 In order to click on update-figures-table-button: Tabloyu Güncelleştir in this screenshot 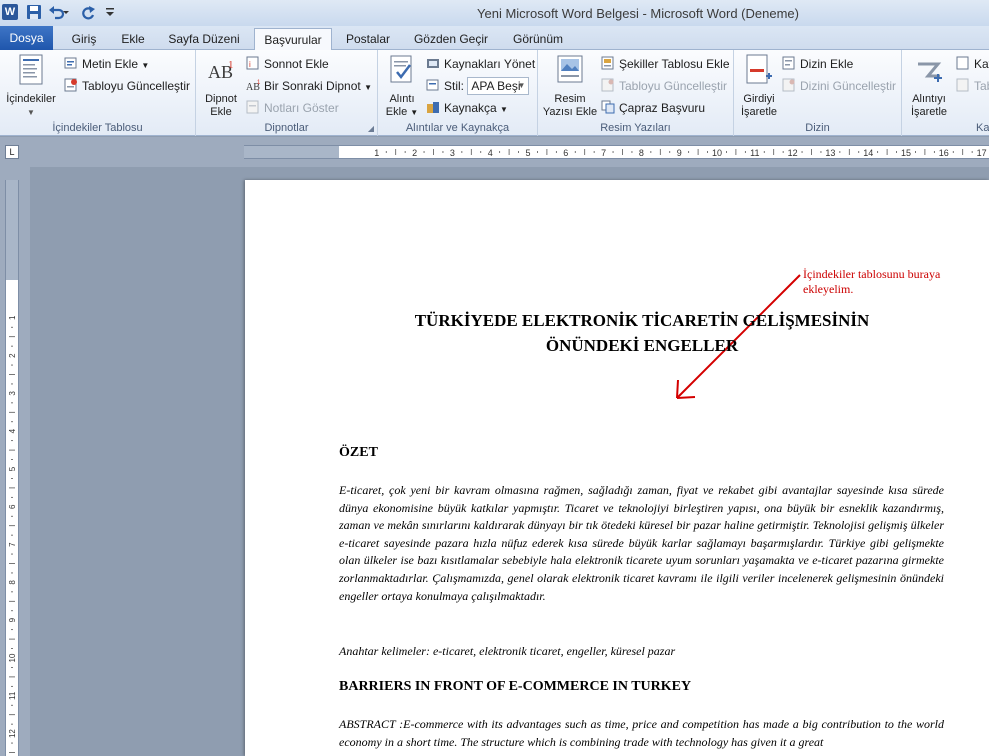, I will do `click(664, 86)`.